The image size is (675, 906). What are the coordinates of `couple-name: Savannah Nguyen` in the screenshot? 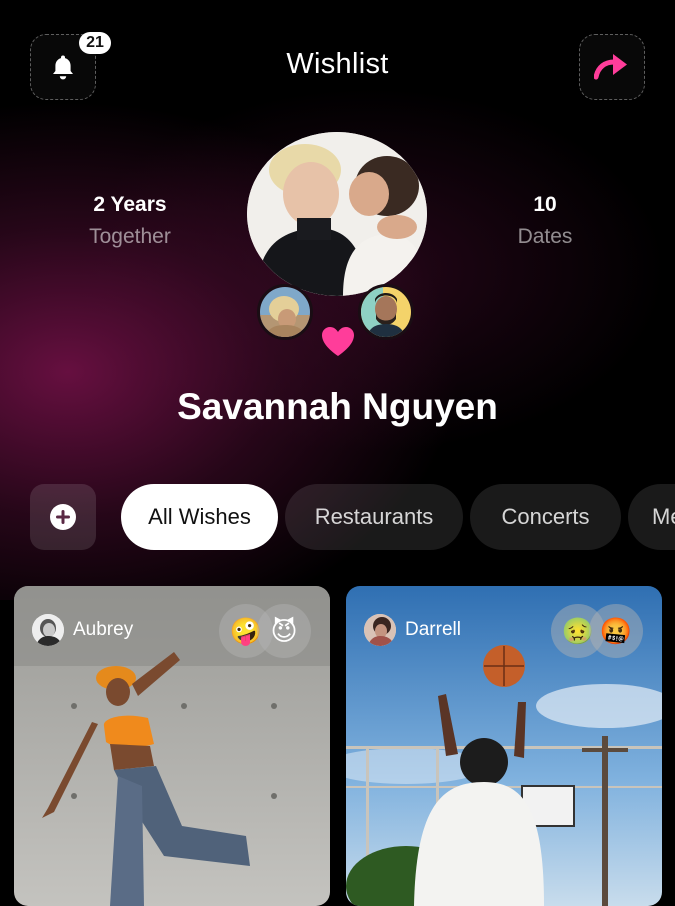 It's located at (337, 406).